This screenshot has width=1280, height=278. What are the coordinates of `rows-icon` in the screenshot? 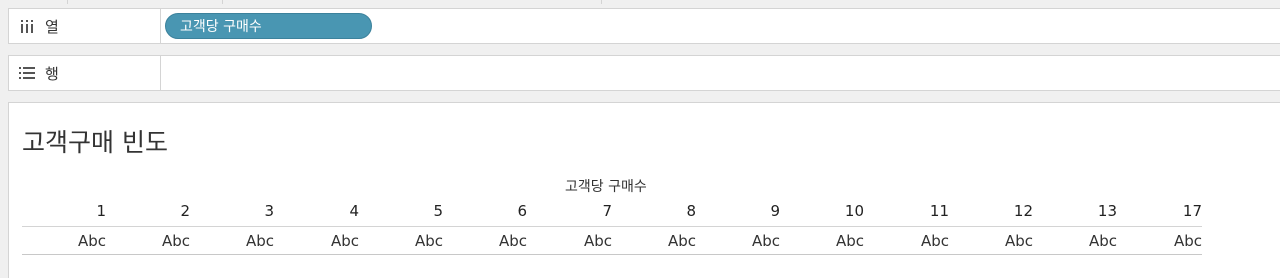 It's located at (27, 73).